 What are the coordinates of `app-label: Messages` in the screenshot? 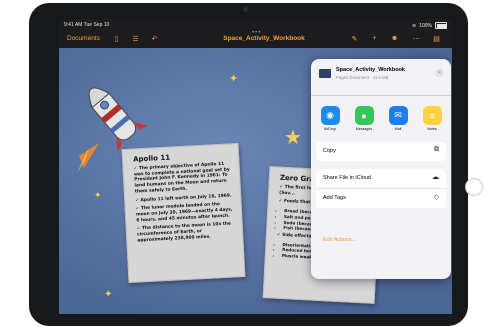 It's located at (364, 129).